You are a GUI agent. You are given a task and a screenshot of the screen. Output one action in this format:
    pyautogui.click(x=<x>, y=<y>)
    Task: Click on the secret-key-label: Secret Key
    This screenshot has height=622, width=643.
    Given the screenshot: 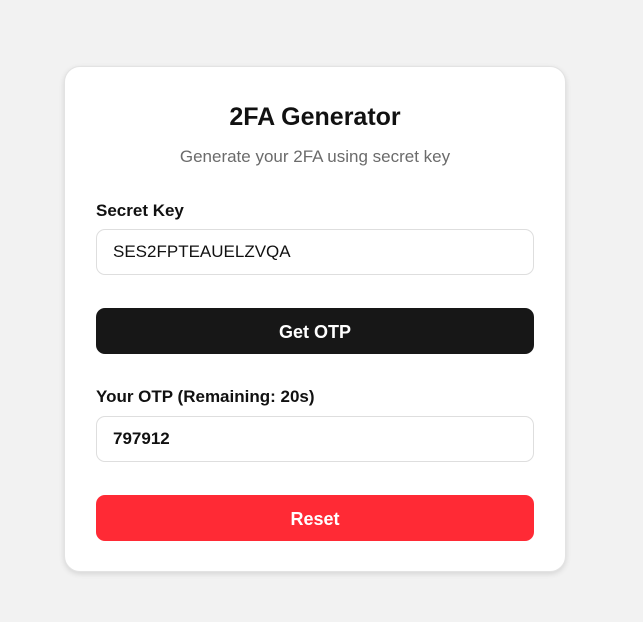 What is the action you would take?
    pyautogui.click(x=140, y=210)
    